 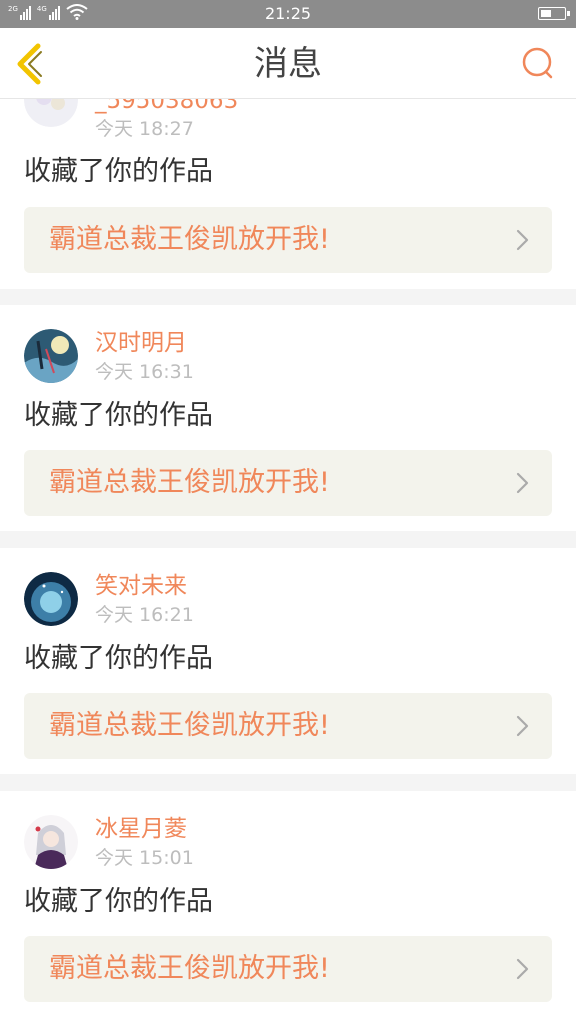 I want to click on page-title: 消息, so click(x=288, y=64).